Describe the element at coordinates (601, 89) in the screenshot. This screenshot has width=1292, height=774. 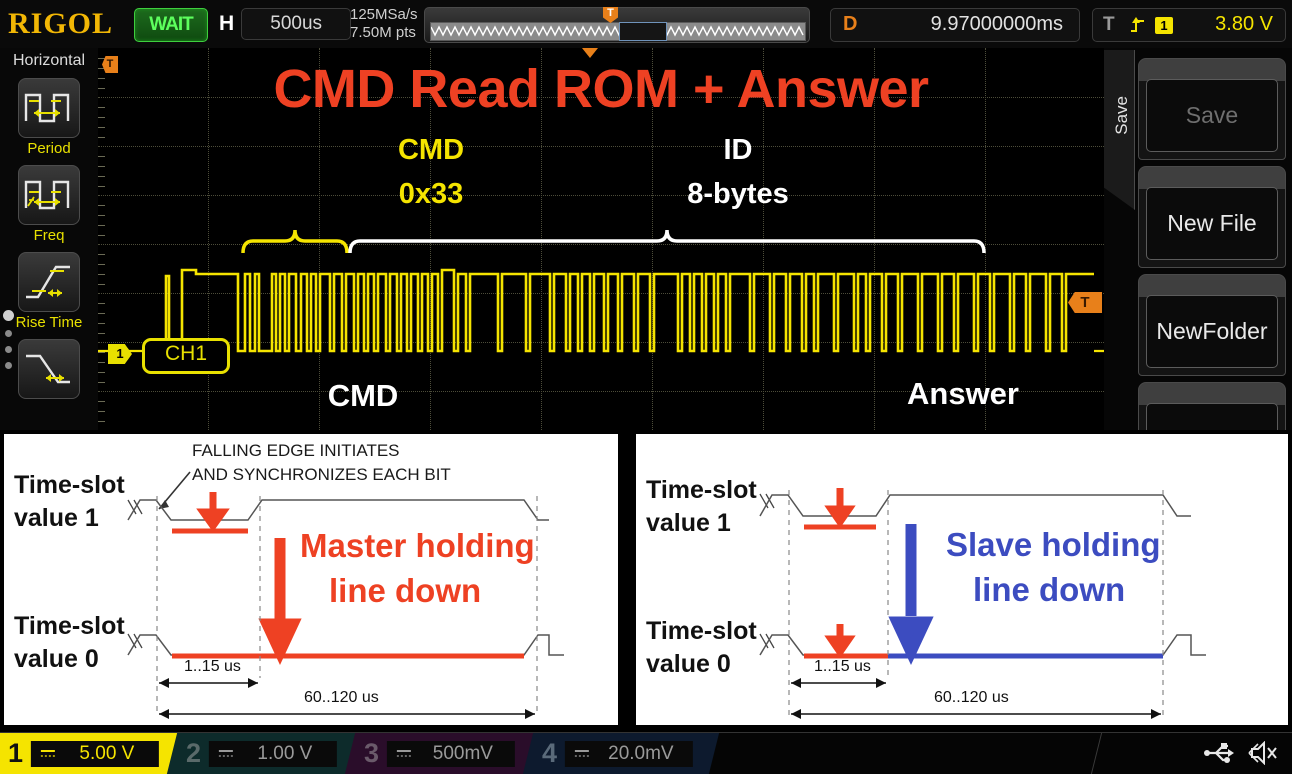
I see `page-title: CMD Read ROM + Answer` at that location.